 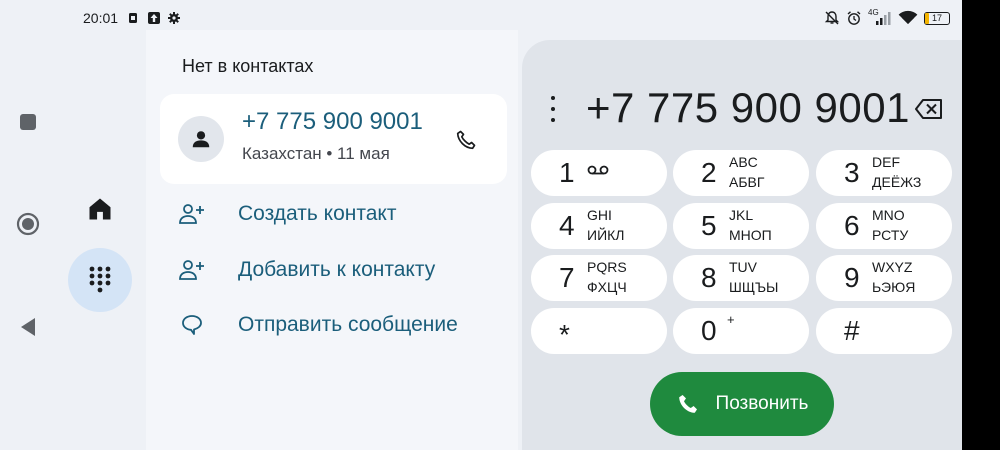 I want to click on call-button-label: Позвонить, so click(x=762, y=403).